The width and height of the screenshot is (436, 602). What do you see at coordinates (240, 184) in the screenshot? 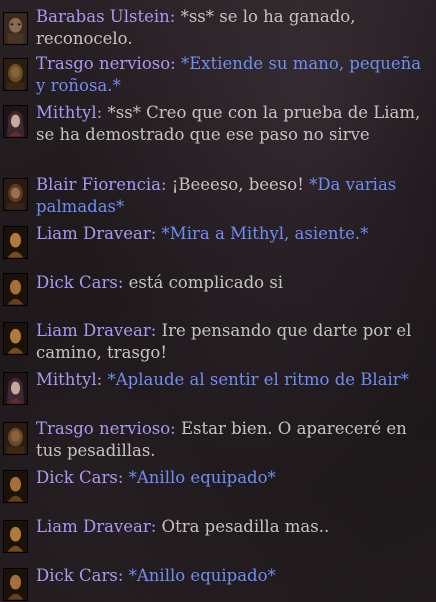
I see `message-text: ¡Beeeso, beeso!` at bounding box center [240, 184].